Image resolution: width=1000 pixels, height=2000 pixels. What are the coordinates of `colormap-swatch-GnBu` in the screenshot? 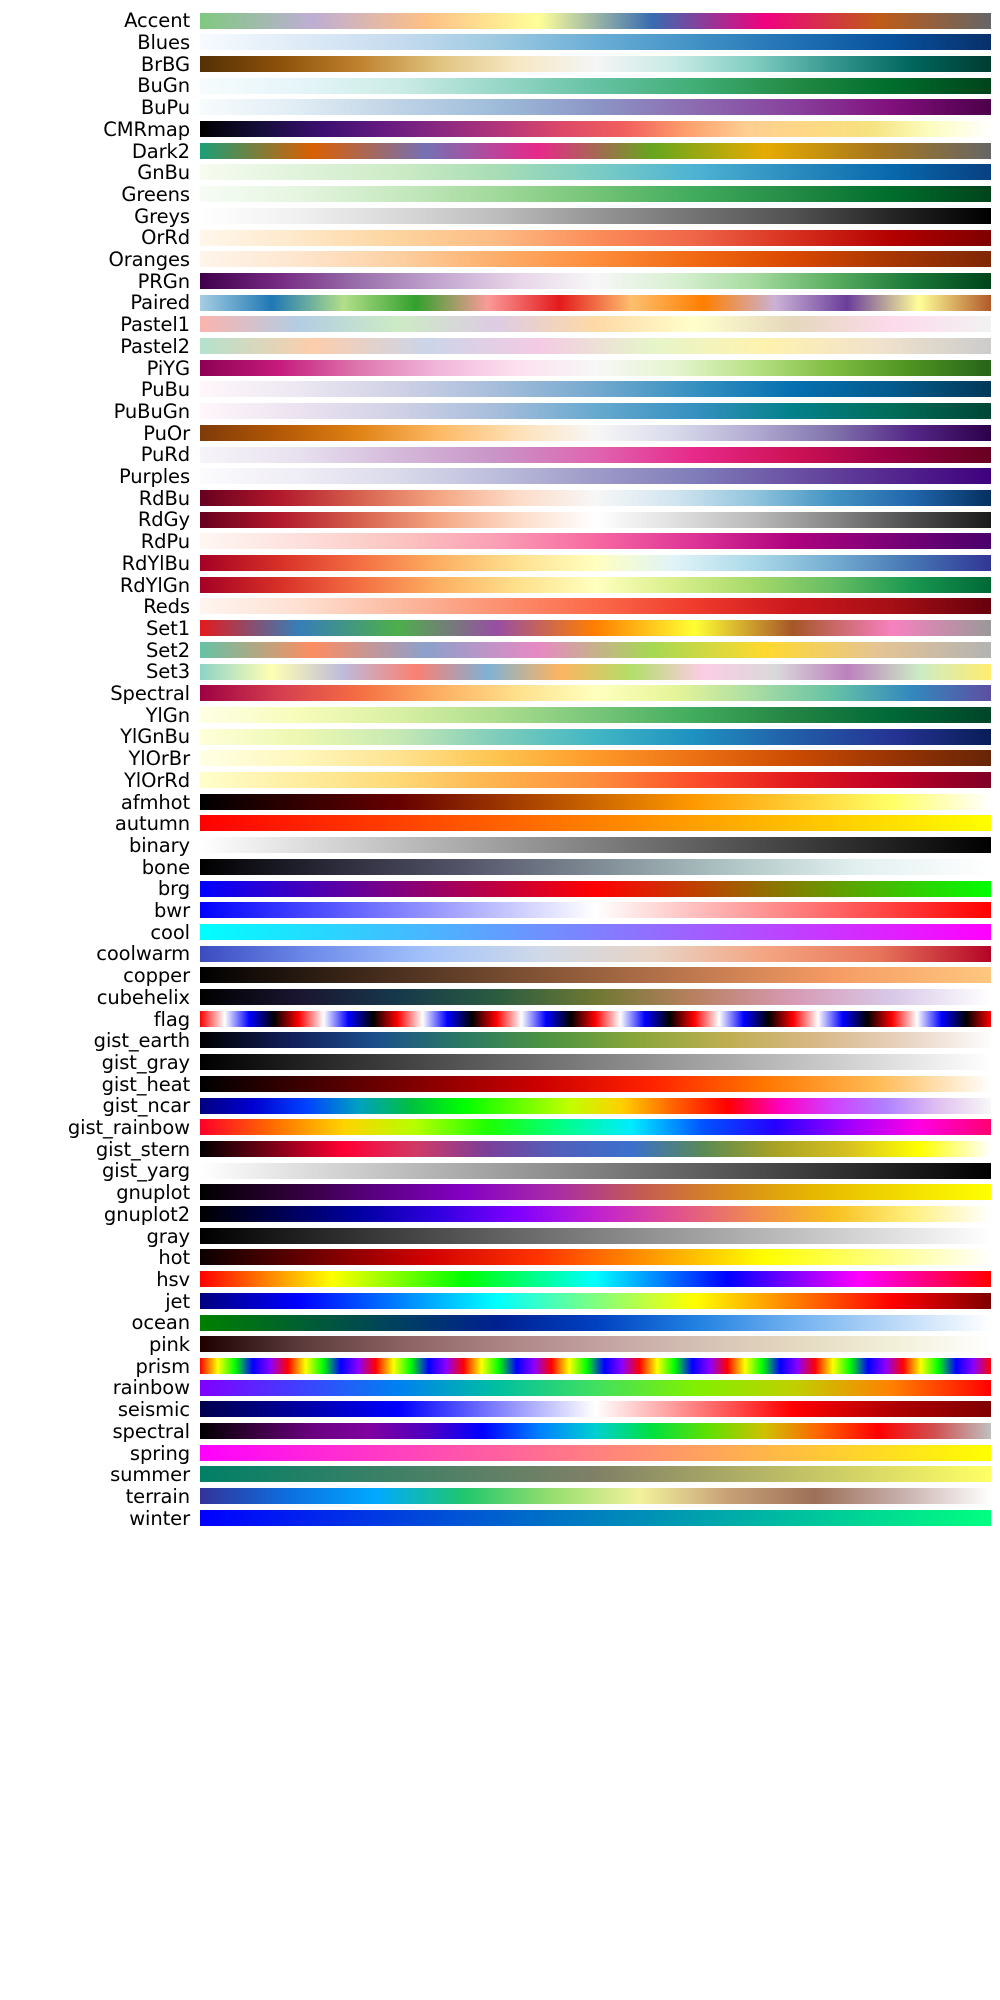 It's located at (595, 172).